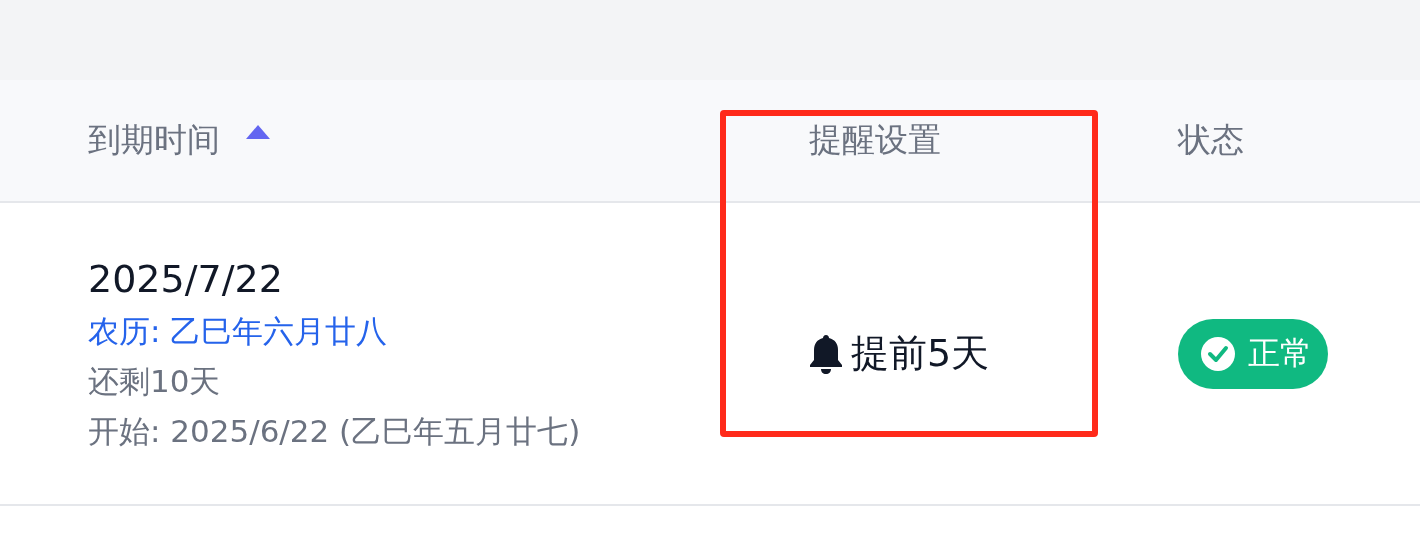 The height and width of the screenshot is (559, 1420). Describe the element at coordinates (154, 140) in the screenshot. I see `column-header: 到期时间` at that location.